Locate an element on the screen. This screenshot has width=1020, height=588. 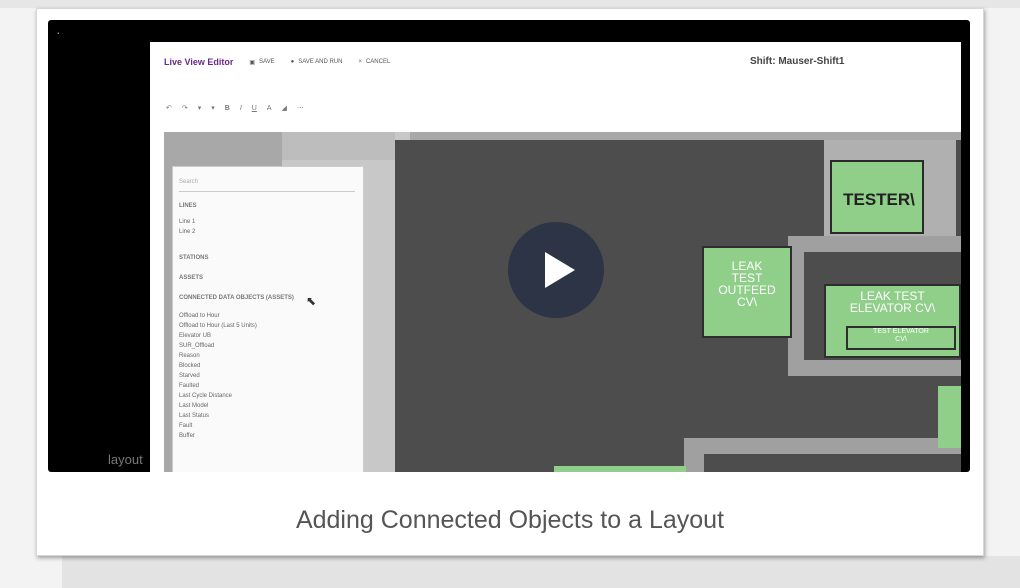
list-item: Last Model is located at coordinates (193, 406).